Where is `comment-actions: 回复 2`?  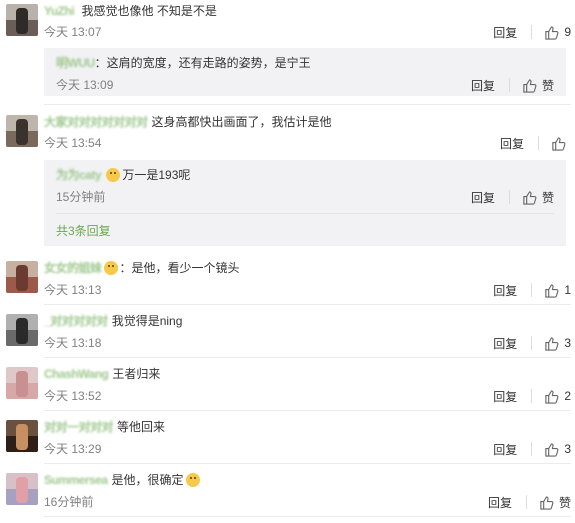 comment-actions: 回复 2 is located at coordinates (532, 396).